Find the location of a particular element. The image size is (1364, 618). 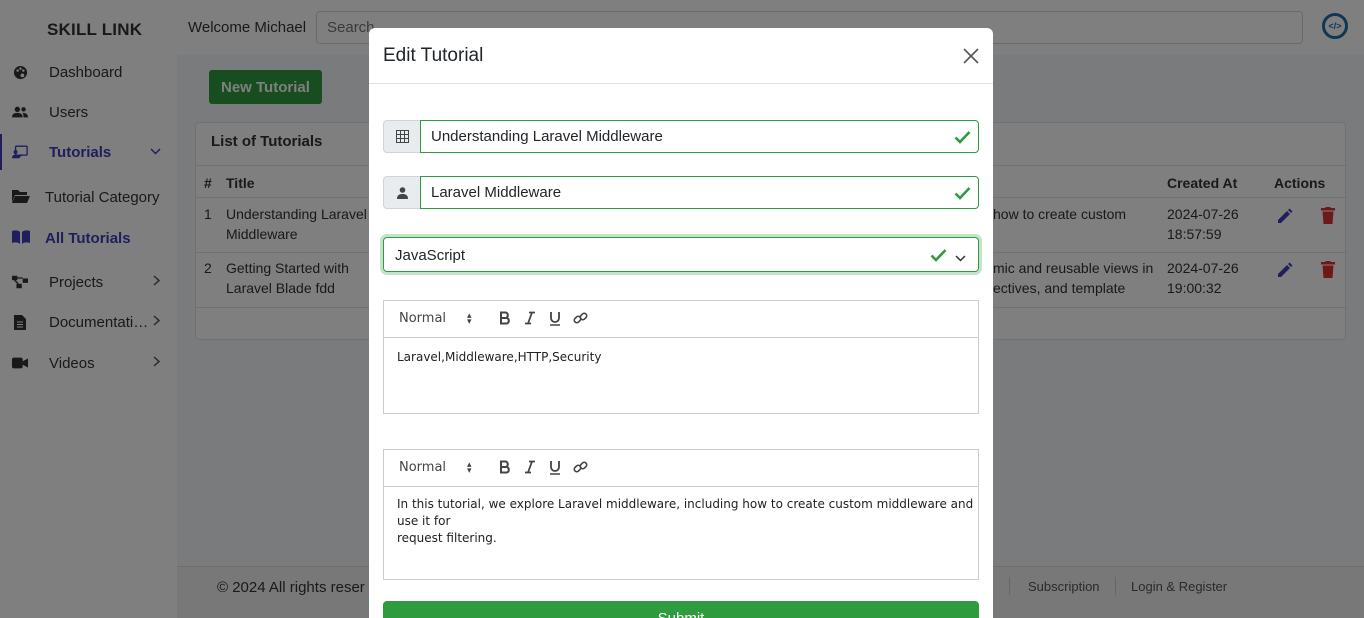

subtitle-input-group is located at coordinates (681, 192).